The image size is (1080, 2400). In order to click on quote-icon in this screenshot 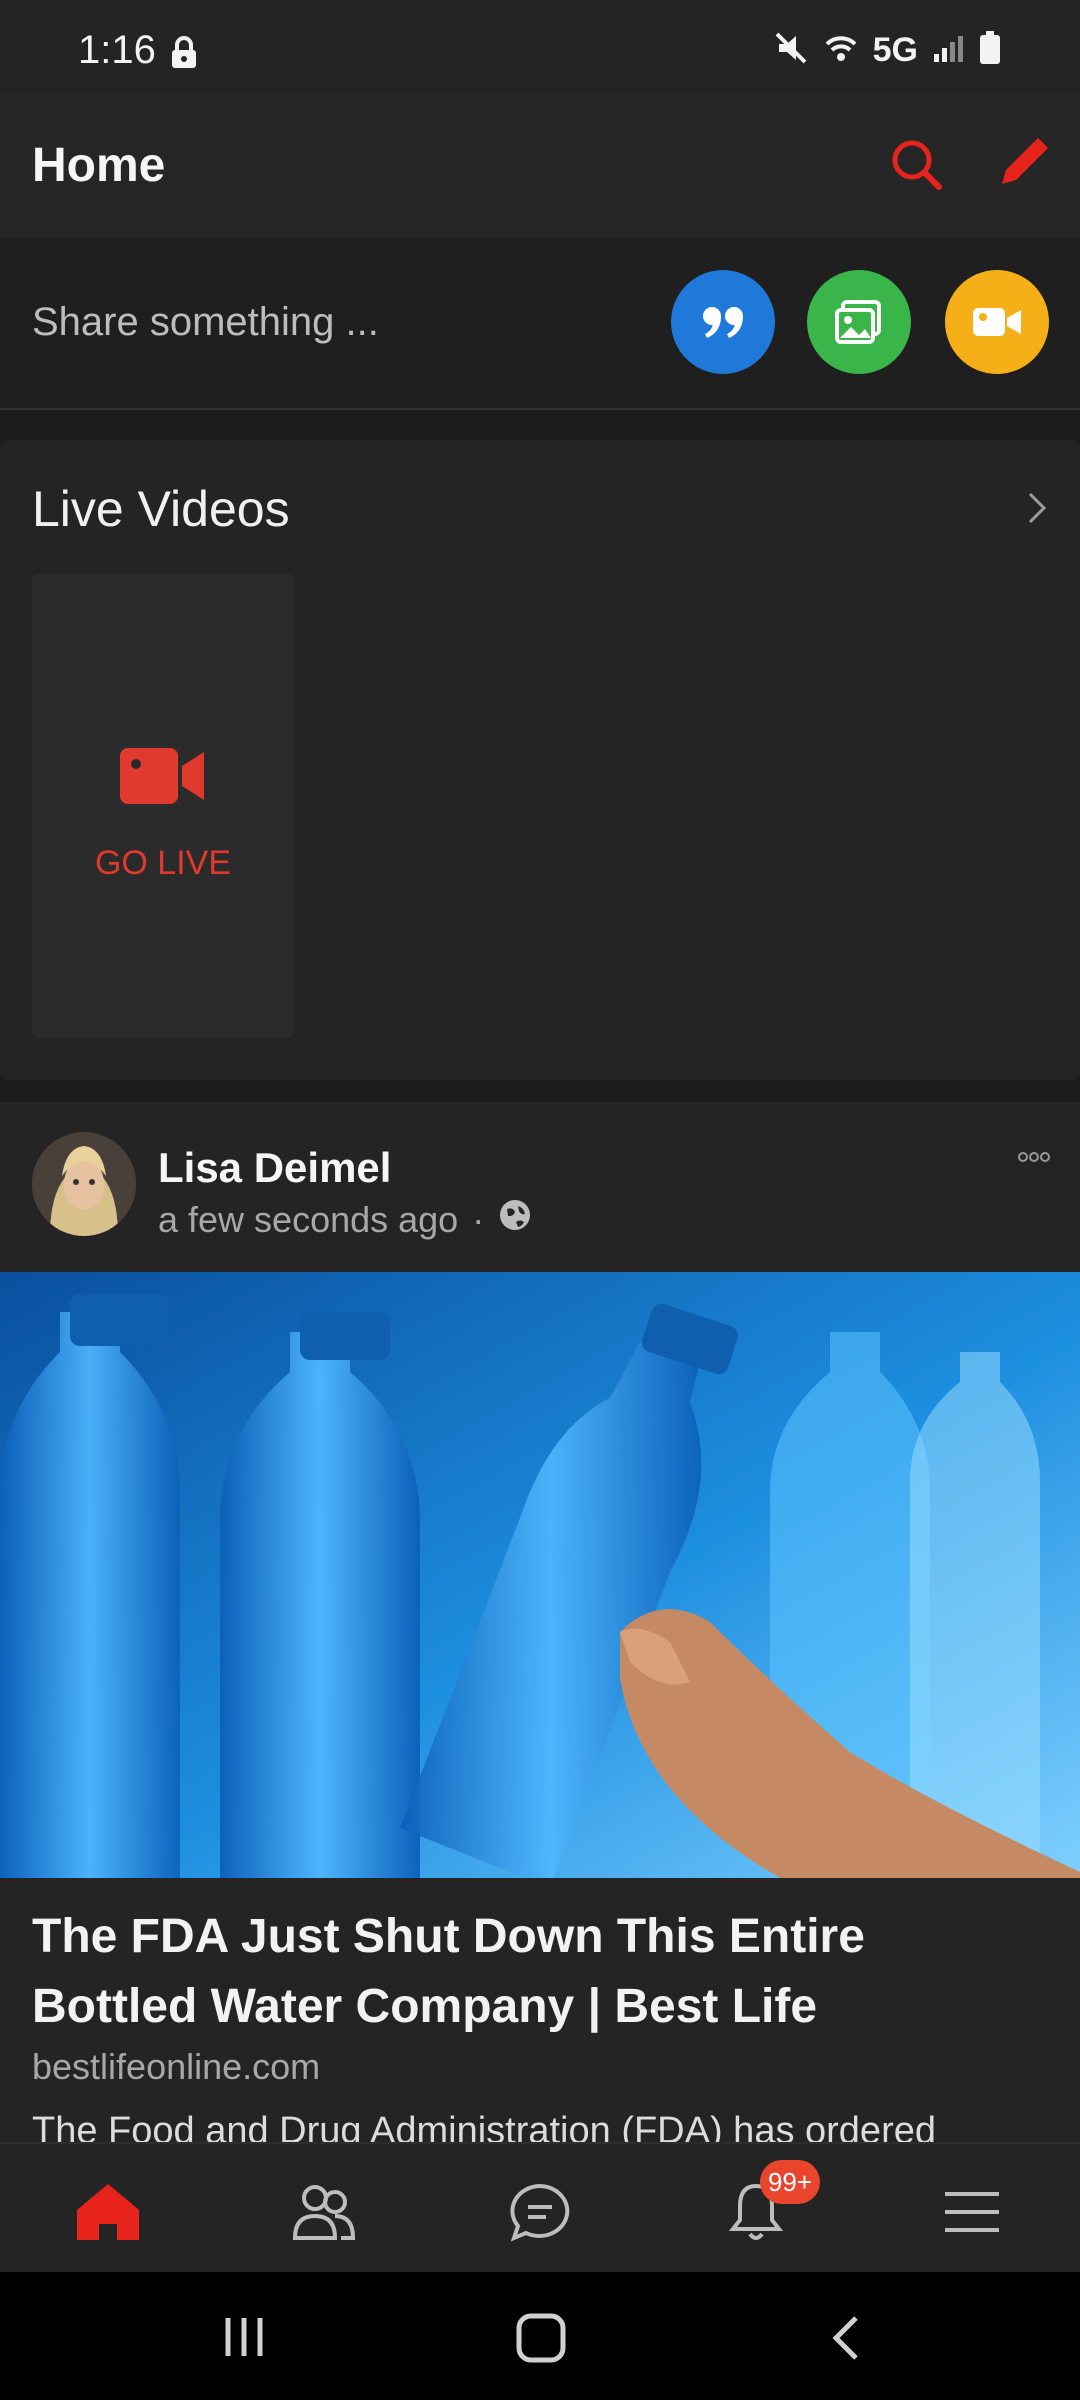, I will do `click(723, 322)`.